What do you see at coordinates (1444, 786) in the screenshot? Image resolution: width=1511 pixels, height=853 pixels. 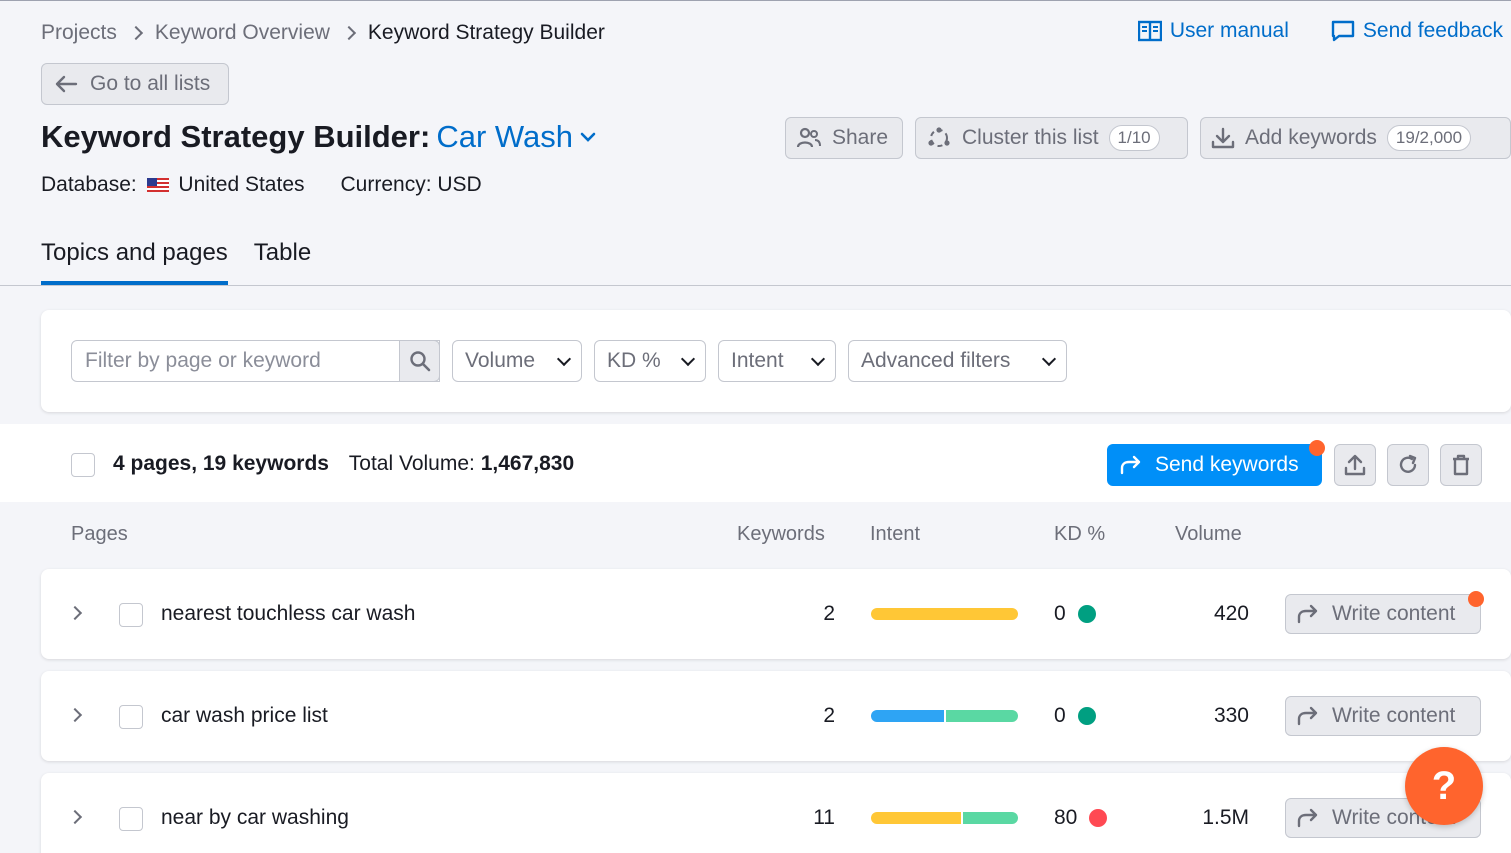 I see `help-button: ?` at bounding box center [1444, 786].